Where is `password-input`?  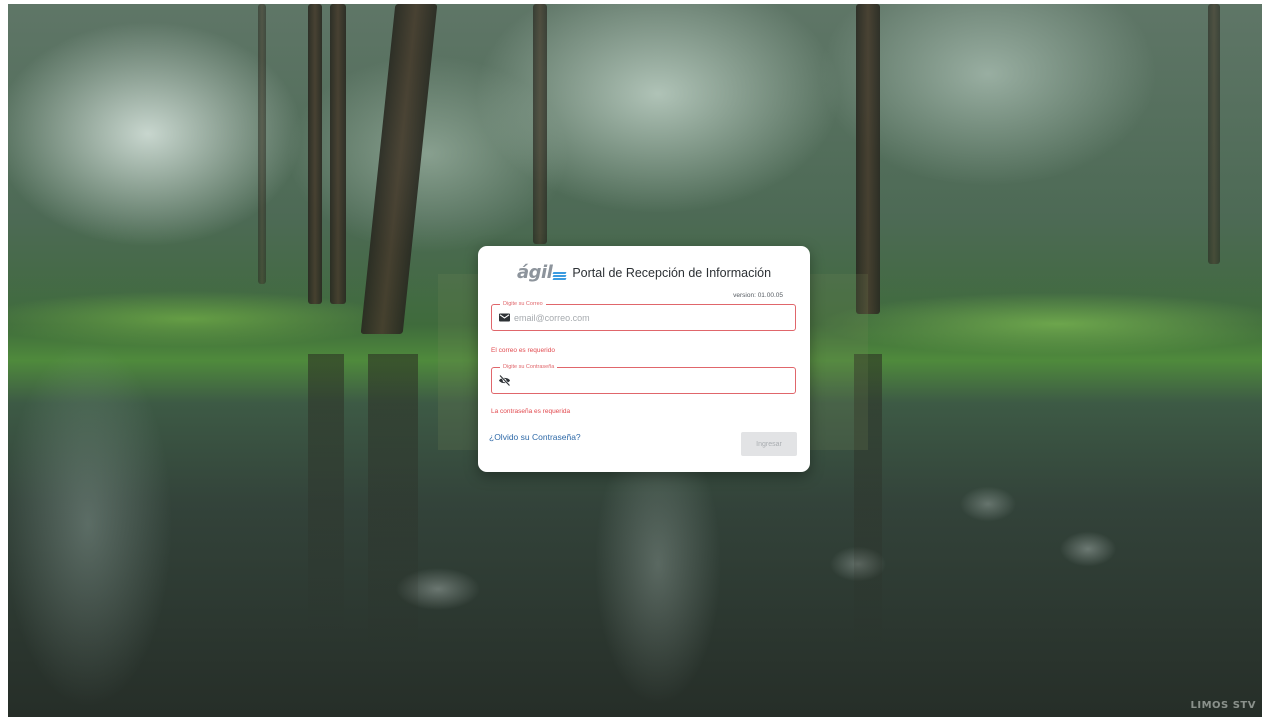 password-input is located at coordinates (649, 380).